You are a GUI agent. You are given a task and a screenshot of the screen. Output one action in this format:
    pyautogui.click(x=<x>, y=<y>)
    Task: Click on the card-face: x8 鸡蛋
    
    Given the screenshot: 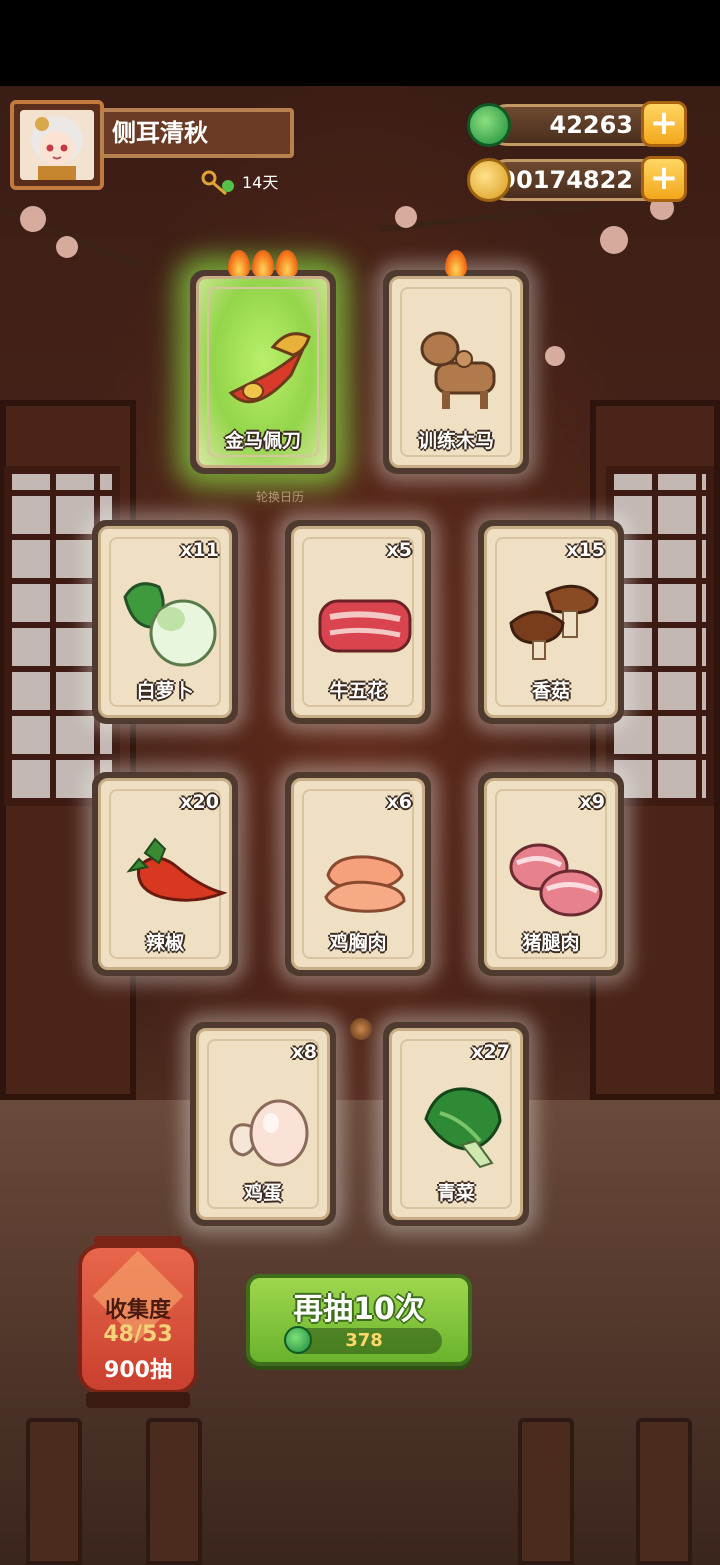 What is the action you would take?
    pyautogui.click(x=263, y=1124)
    